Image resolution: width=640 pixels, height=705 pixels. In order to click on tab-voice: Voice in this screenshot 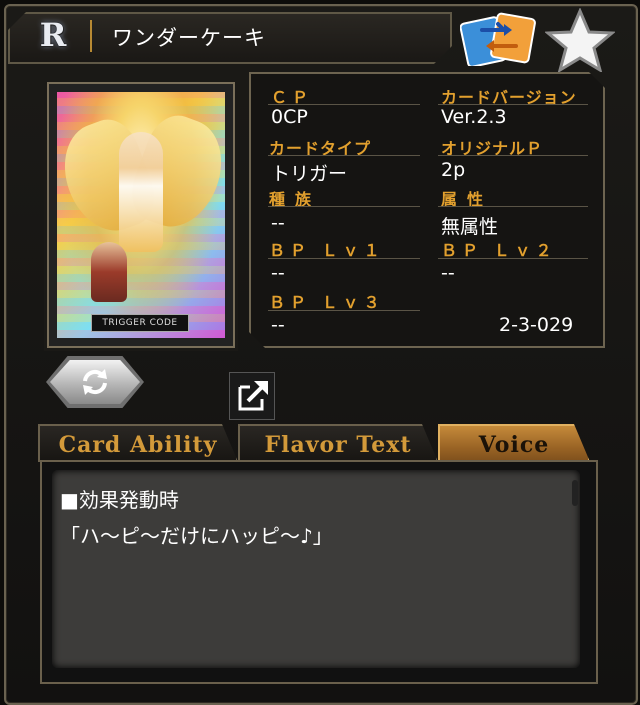, I will do `click(514, 443)`.